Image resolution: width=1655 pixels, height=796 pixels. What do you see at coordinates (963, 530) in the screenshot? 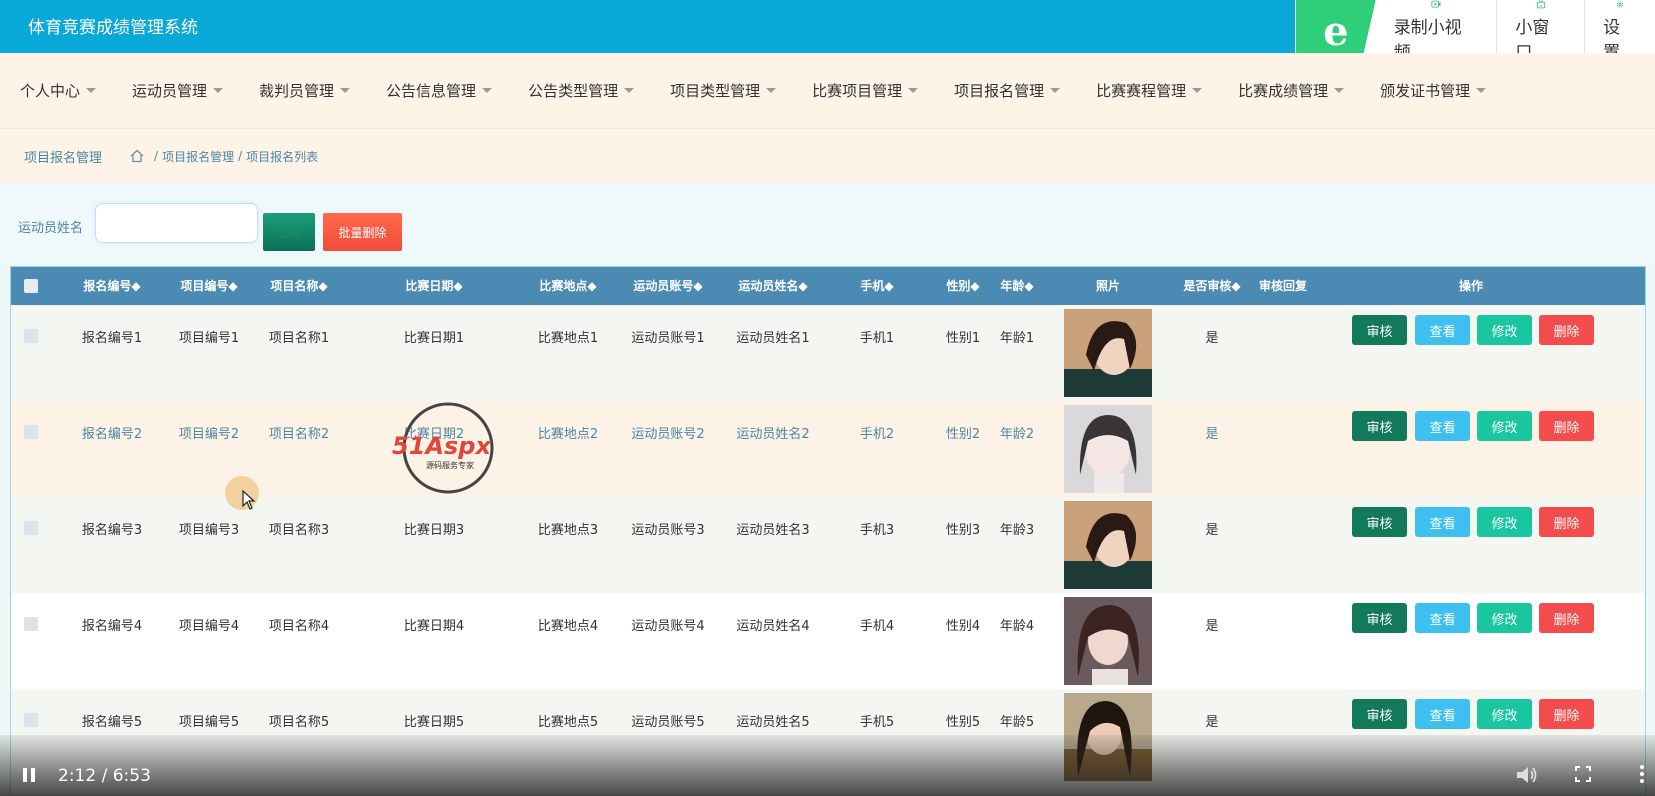
I see `cell-gender: 性别3` at bounding box center [963, 530].